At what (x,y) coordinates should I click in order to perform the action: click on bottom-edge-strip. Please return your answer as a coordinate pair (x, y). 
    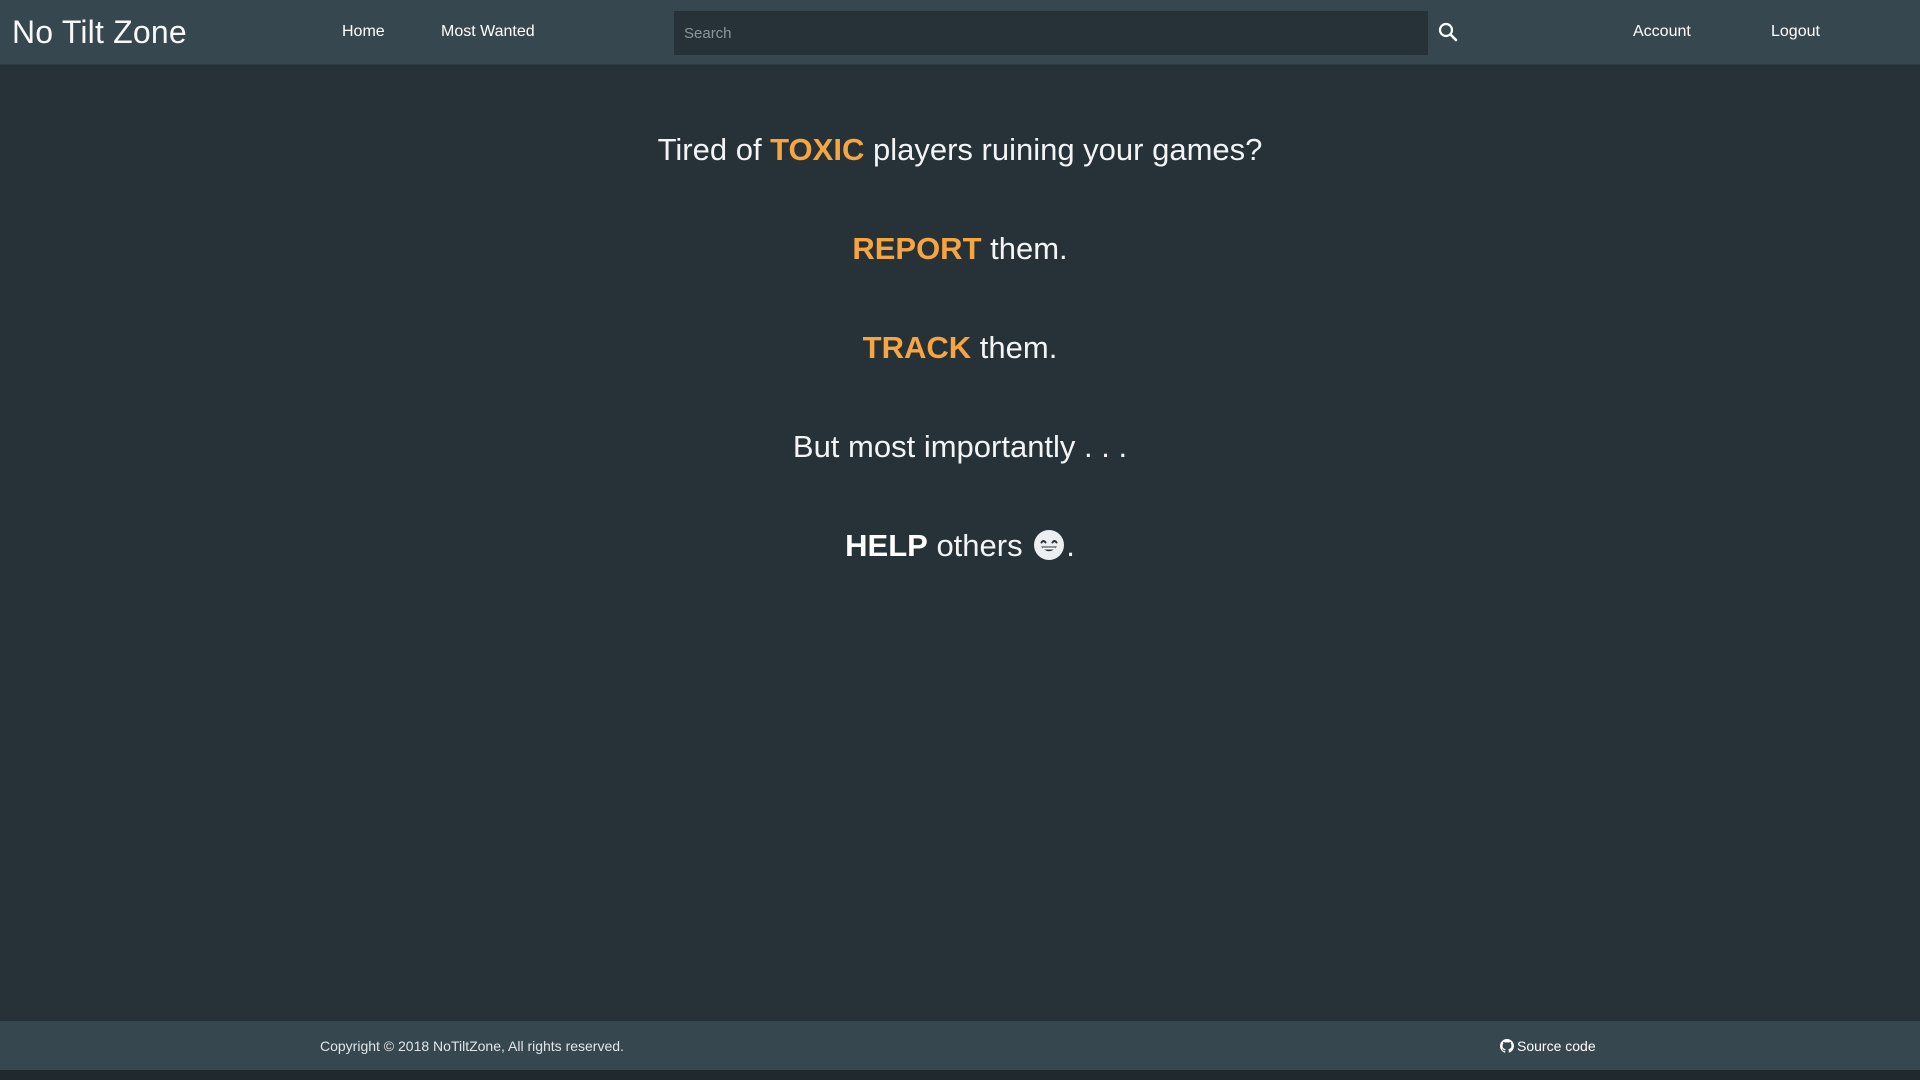
    Looking at the image, I should click on (960, 1075).